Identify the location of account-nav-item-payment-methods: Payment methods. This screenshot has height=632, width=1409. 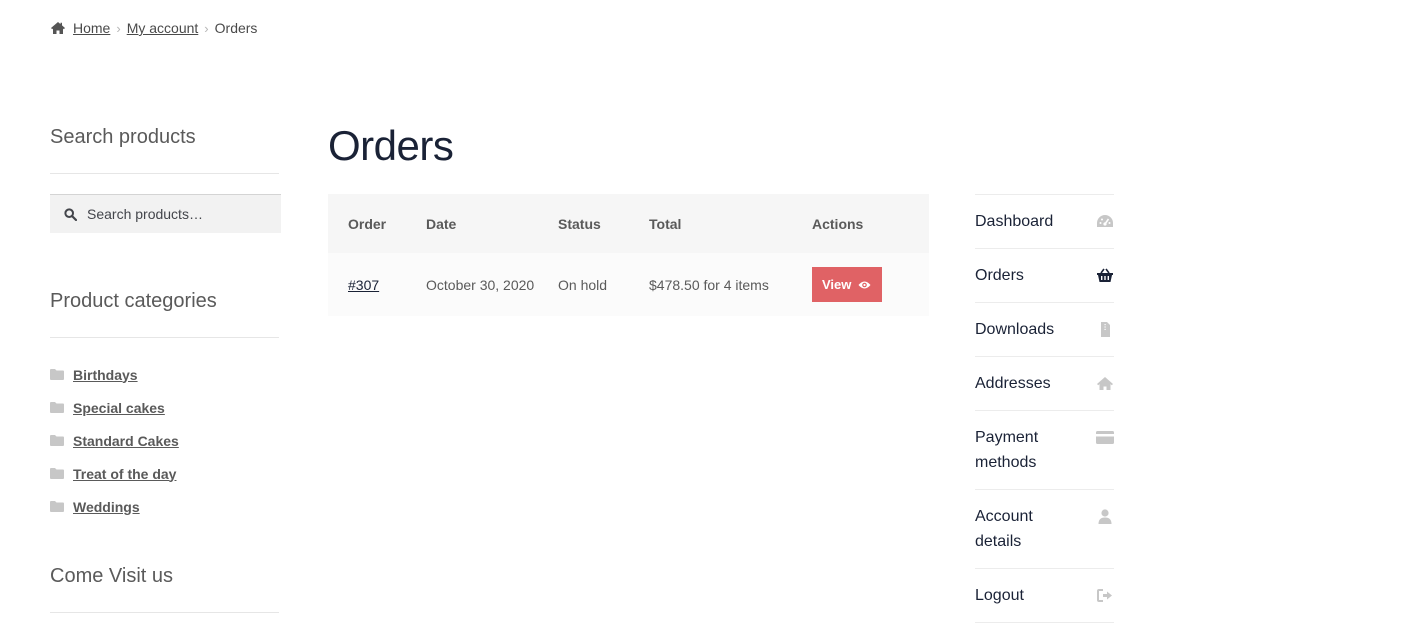
(1044, 450).